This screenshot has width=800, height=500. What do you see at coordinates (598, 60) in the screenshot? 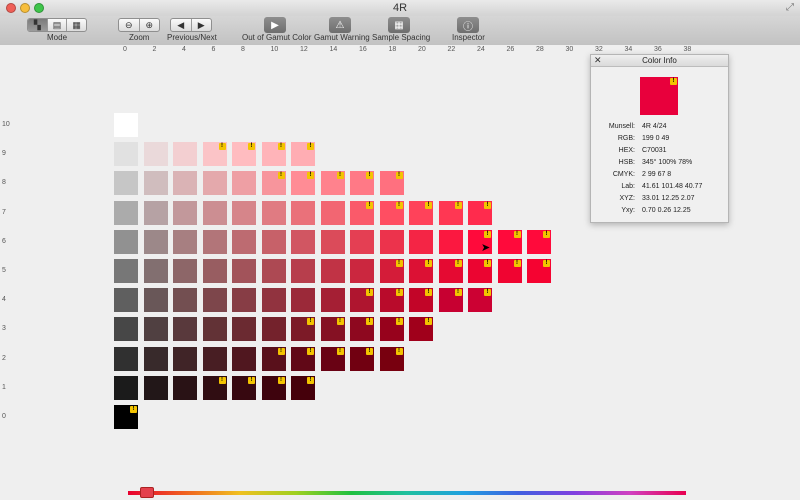
I see `close-icon: ✕` at bounding box center [598, 60].